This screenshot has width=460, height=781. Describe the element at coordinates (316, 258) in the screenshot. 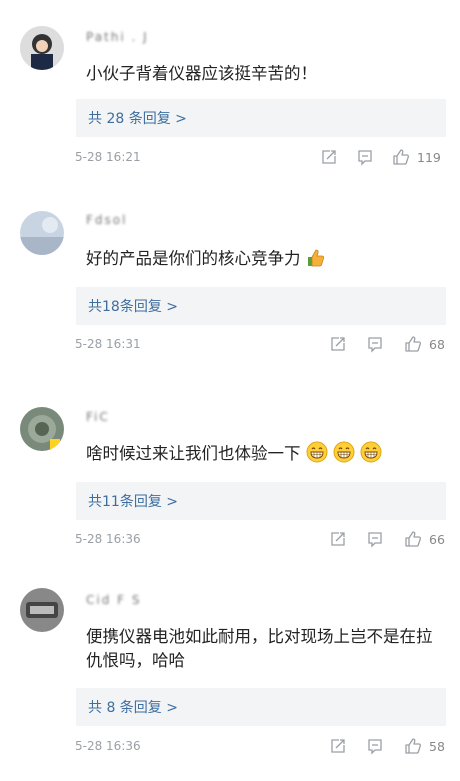

I see `thumbs-up-emoji` at that location.